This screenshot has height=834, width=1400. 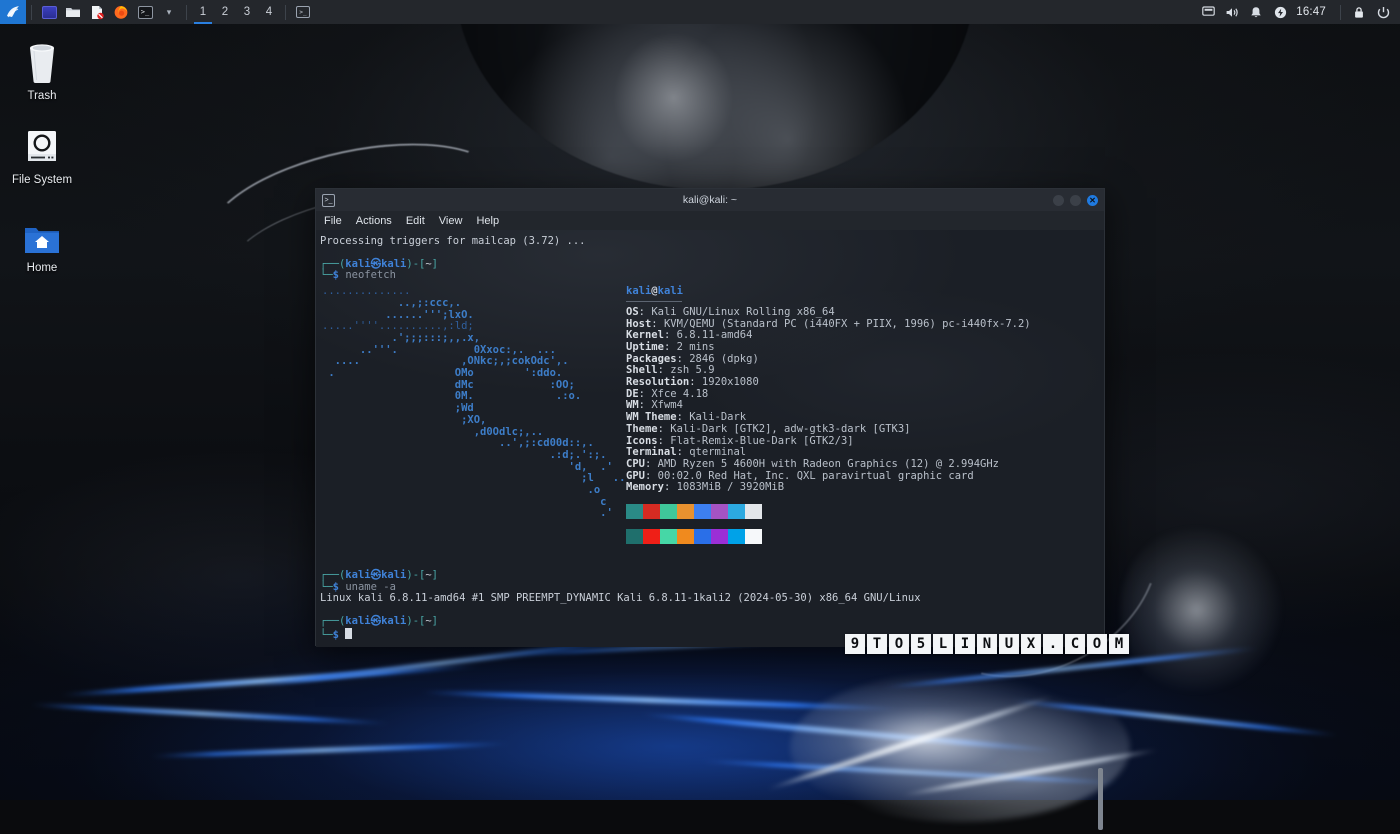 I want to click on workspace-button-3: 3, so click(x=247, y=12).